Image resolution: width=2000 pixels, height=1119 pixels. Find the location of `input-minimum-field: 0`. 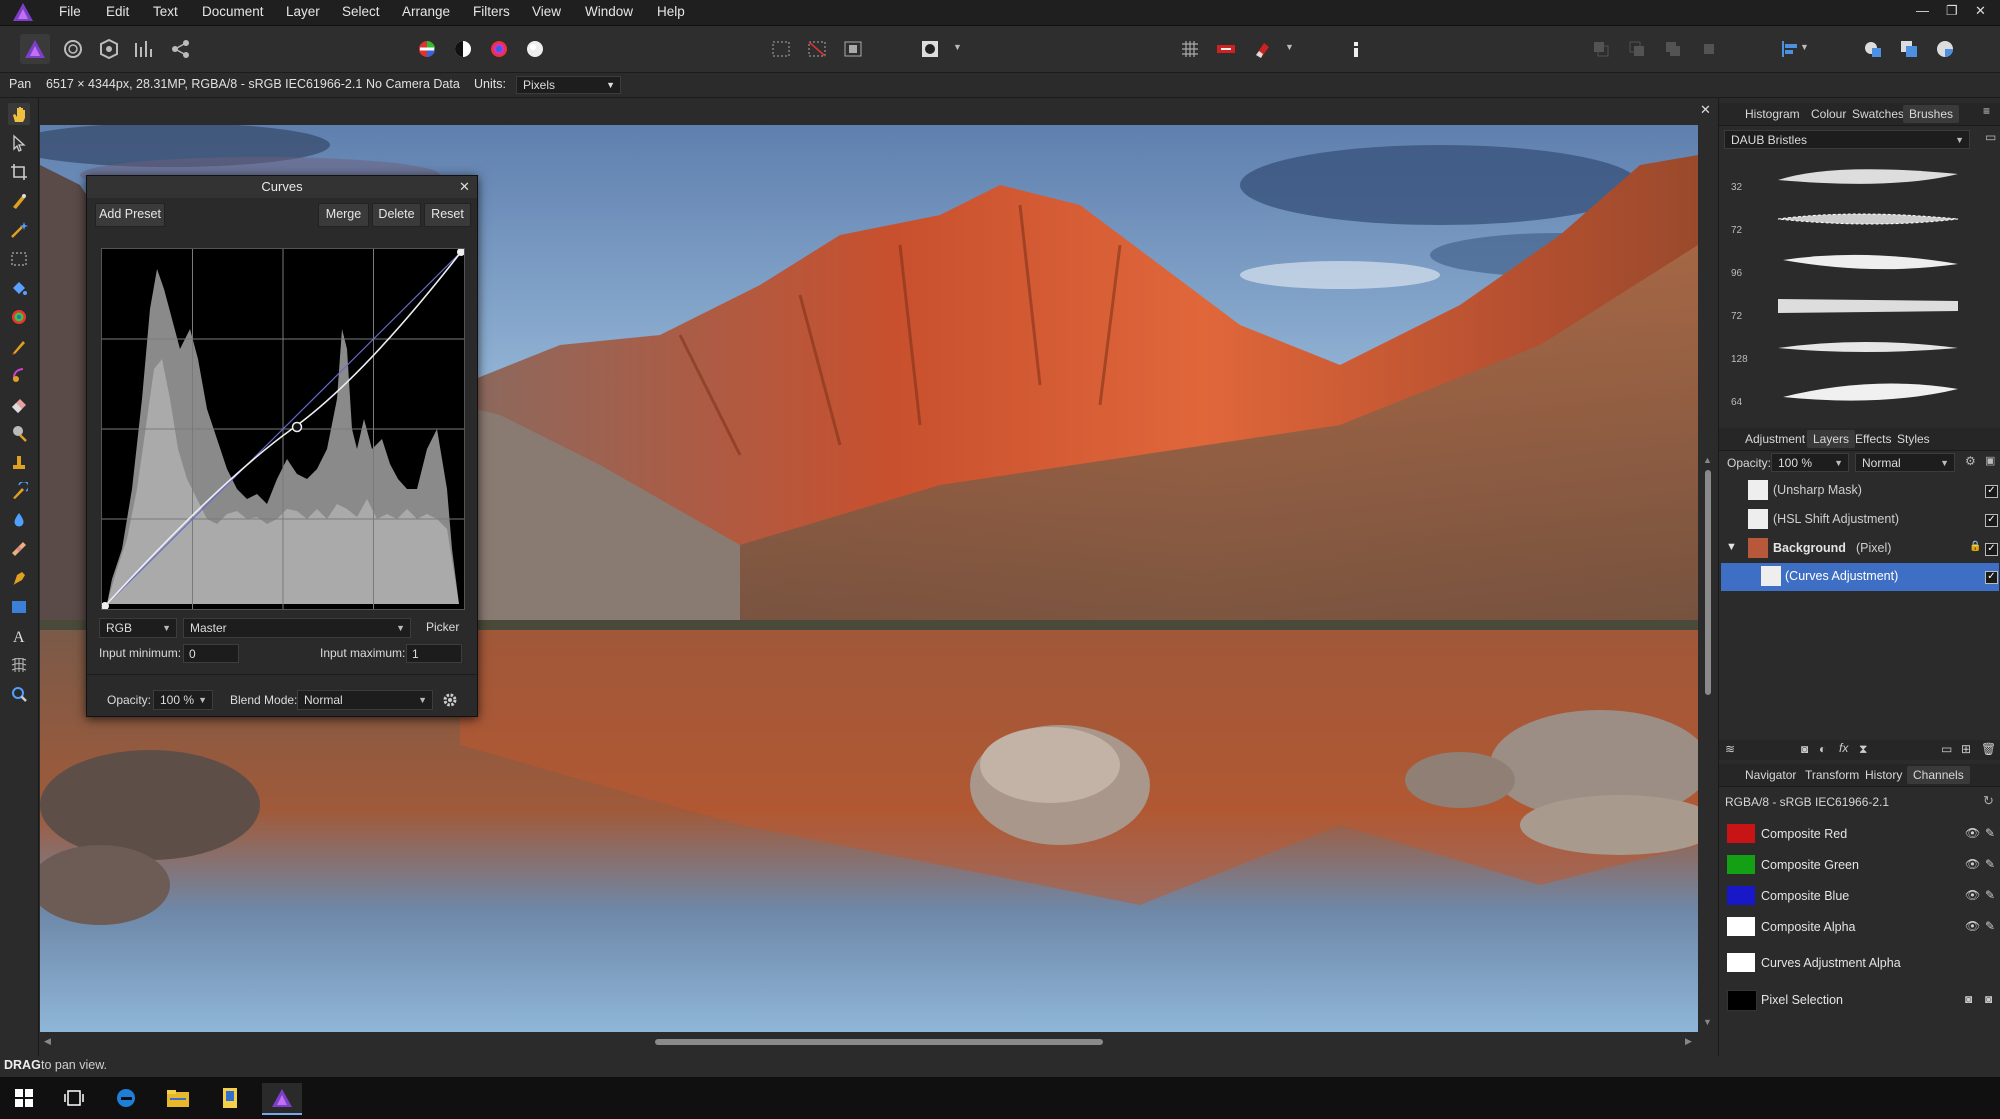

input-minimum-field: 0 is located at coordinates (211, 653).